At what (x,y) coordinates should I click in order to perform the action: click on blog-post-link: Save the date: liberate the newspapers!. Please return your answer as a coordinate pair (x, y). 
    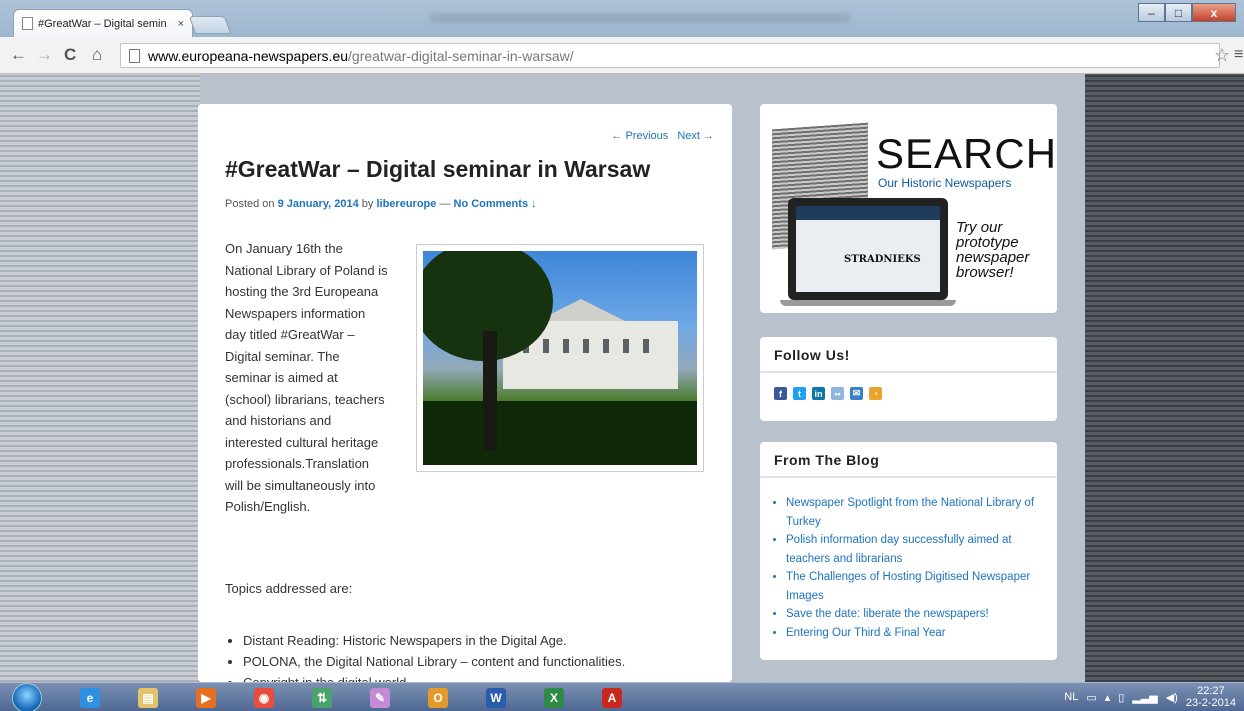
    Looking at the image, I should click on (914, 614).